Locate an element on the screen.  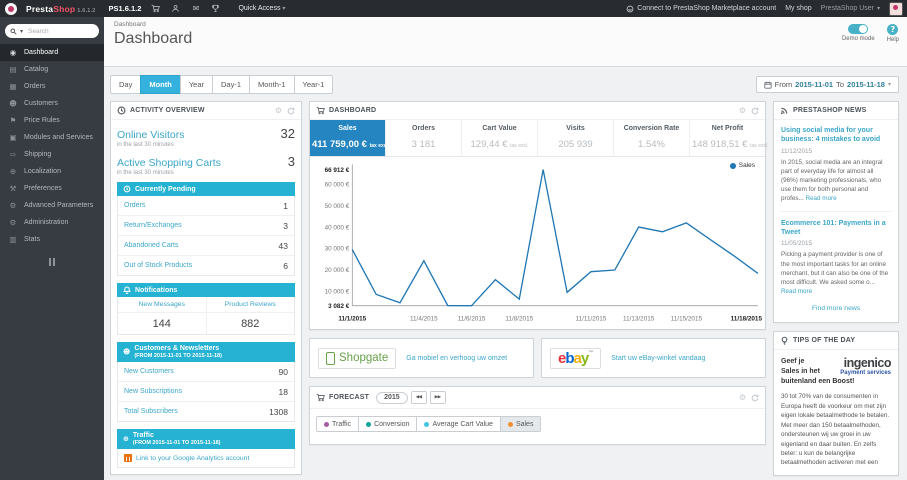
kpi-visits: Visits 205 939 is located at coordinates (576, 138).